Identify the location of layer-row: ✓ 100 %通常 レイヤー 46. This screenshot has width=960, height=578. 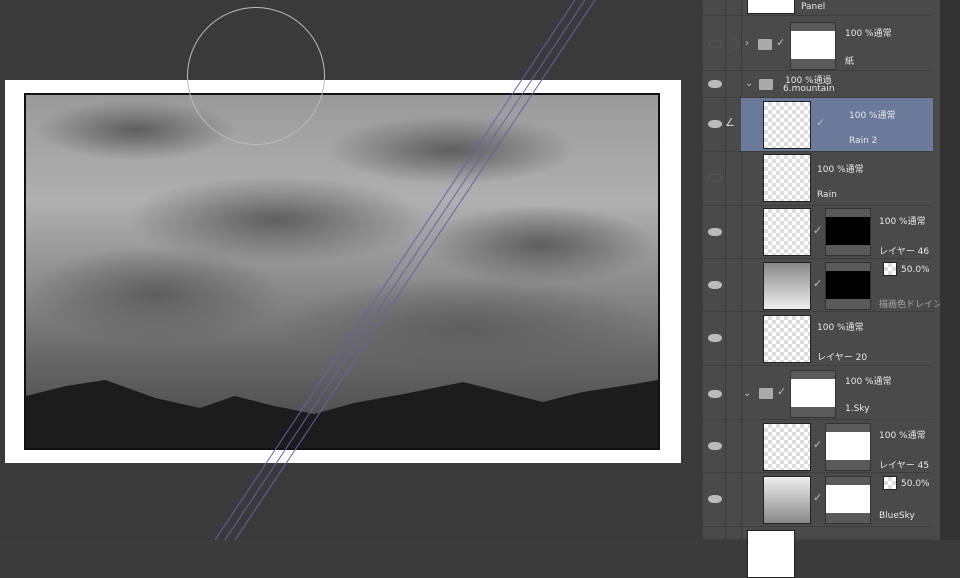
(818, 232).